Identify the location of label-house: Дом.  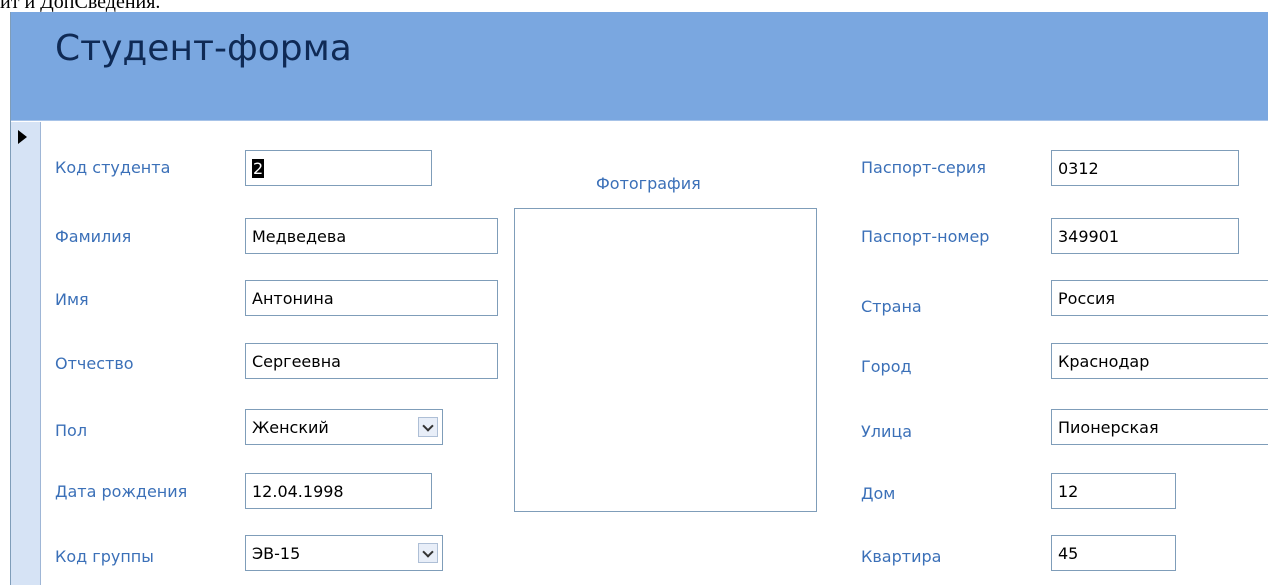
(878, 493).